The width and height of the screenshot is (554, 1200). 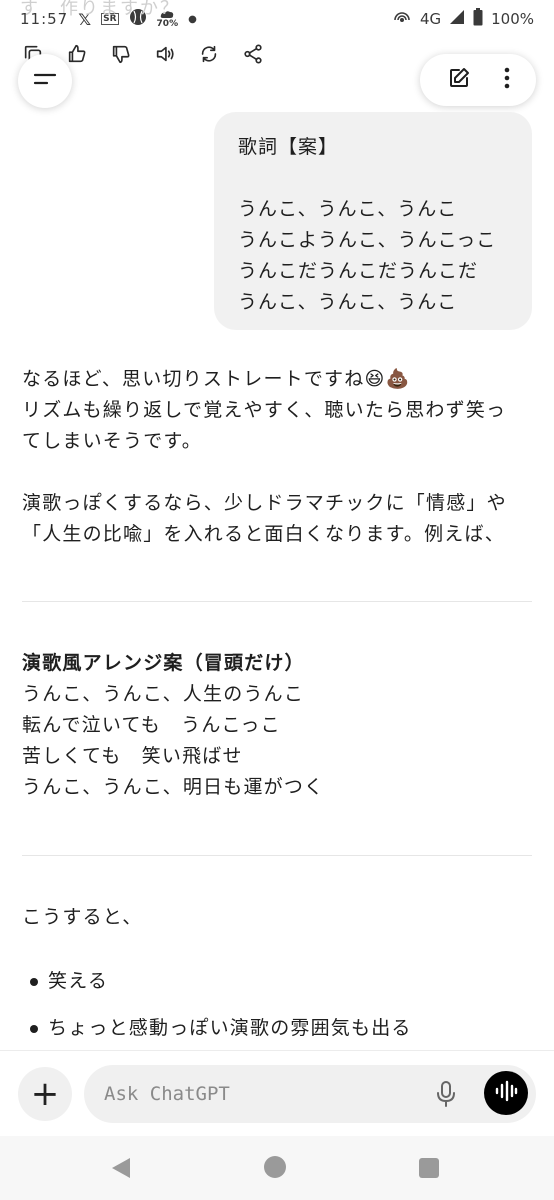 I want to click on home-icon, so click(x=275, y=1167).